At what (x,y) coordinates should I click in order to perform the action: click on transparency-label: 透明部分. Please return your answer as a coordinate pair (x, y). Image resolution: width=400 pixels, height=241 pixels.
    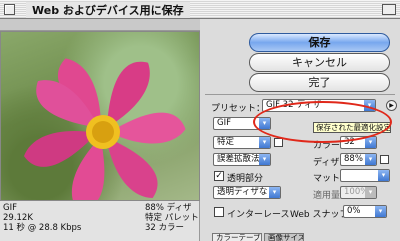
    Looking at the image, I should click on (245, 179).